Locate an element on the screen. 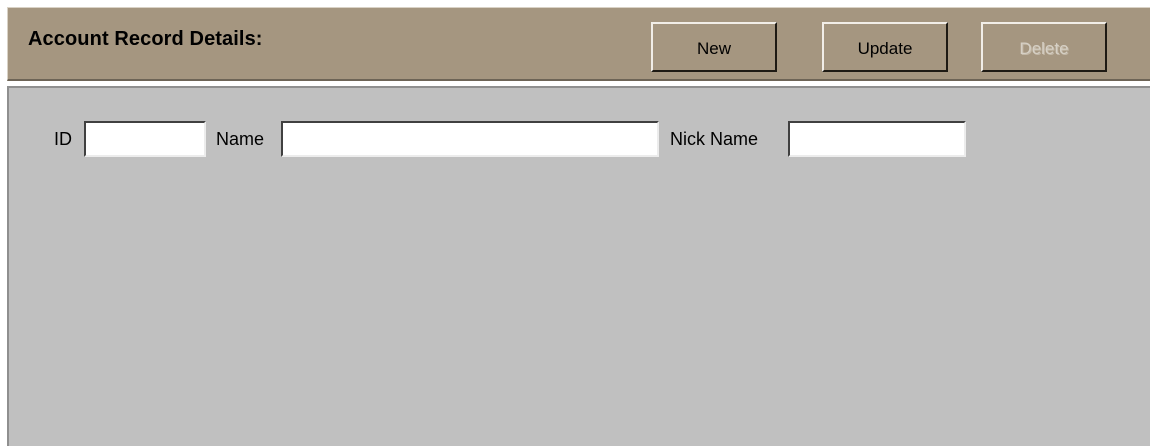 The image size is (1150, 446). name-field is located at coordinates (470, 139).